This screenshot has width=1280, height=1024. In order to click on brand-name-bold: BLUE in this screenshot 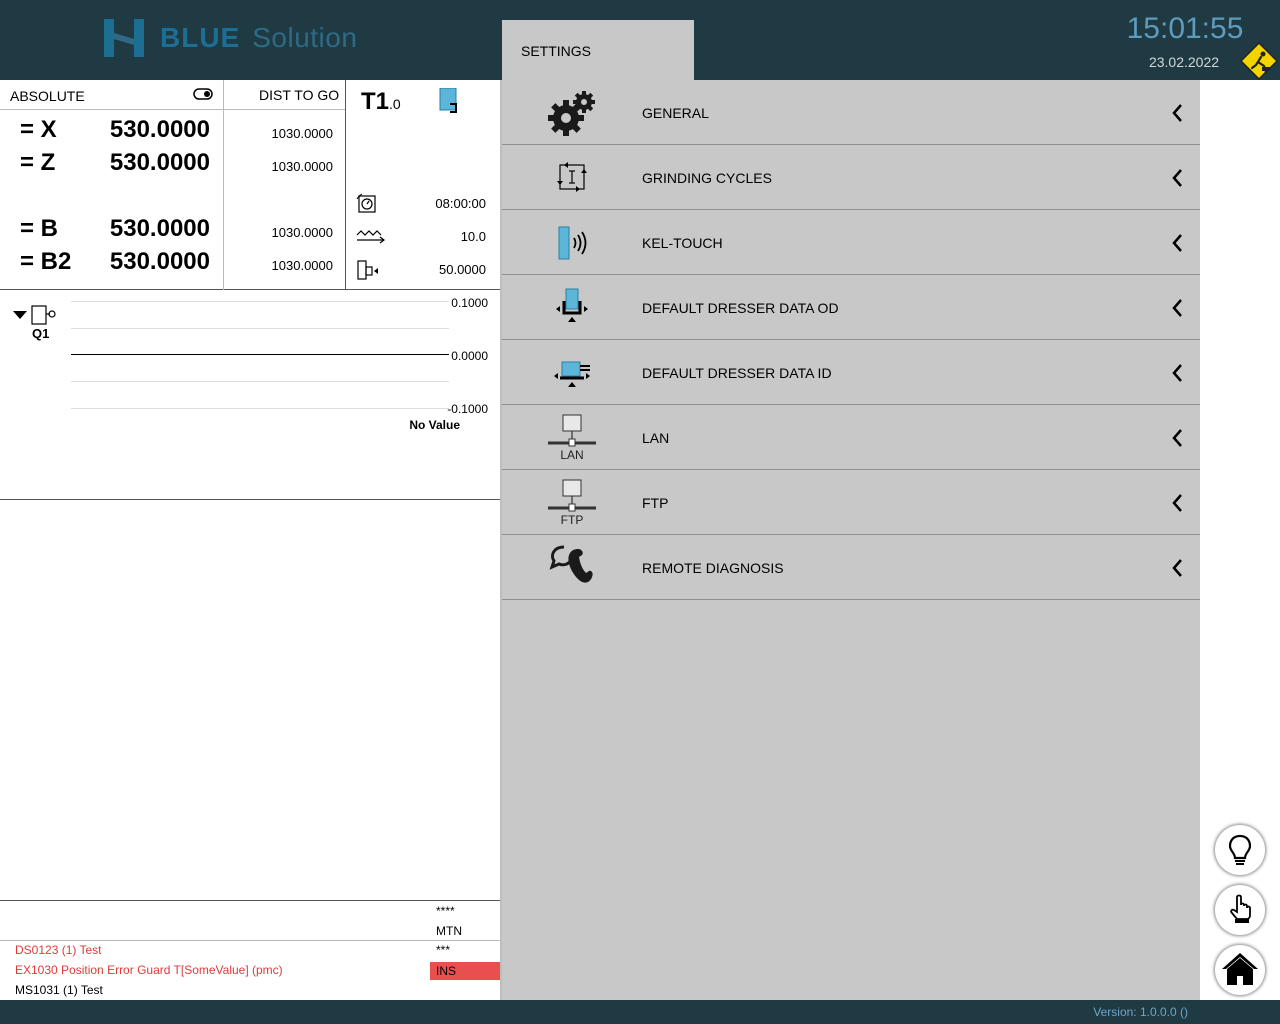, I will do `click(200, 37)`.